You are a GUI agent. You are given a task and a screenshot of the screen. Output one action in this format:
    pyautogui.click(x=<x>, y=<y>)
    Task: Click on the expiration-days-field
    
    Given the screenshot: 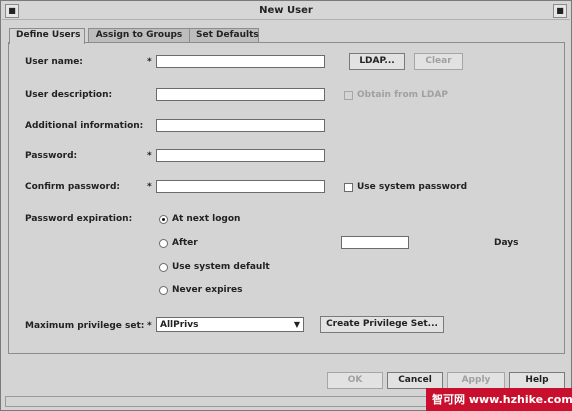 What is the action you would take?
    pyautogui.click(x=375, y=242)
    